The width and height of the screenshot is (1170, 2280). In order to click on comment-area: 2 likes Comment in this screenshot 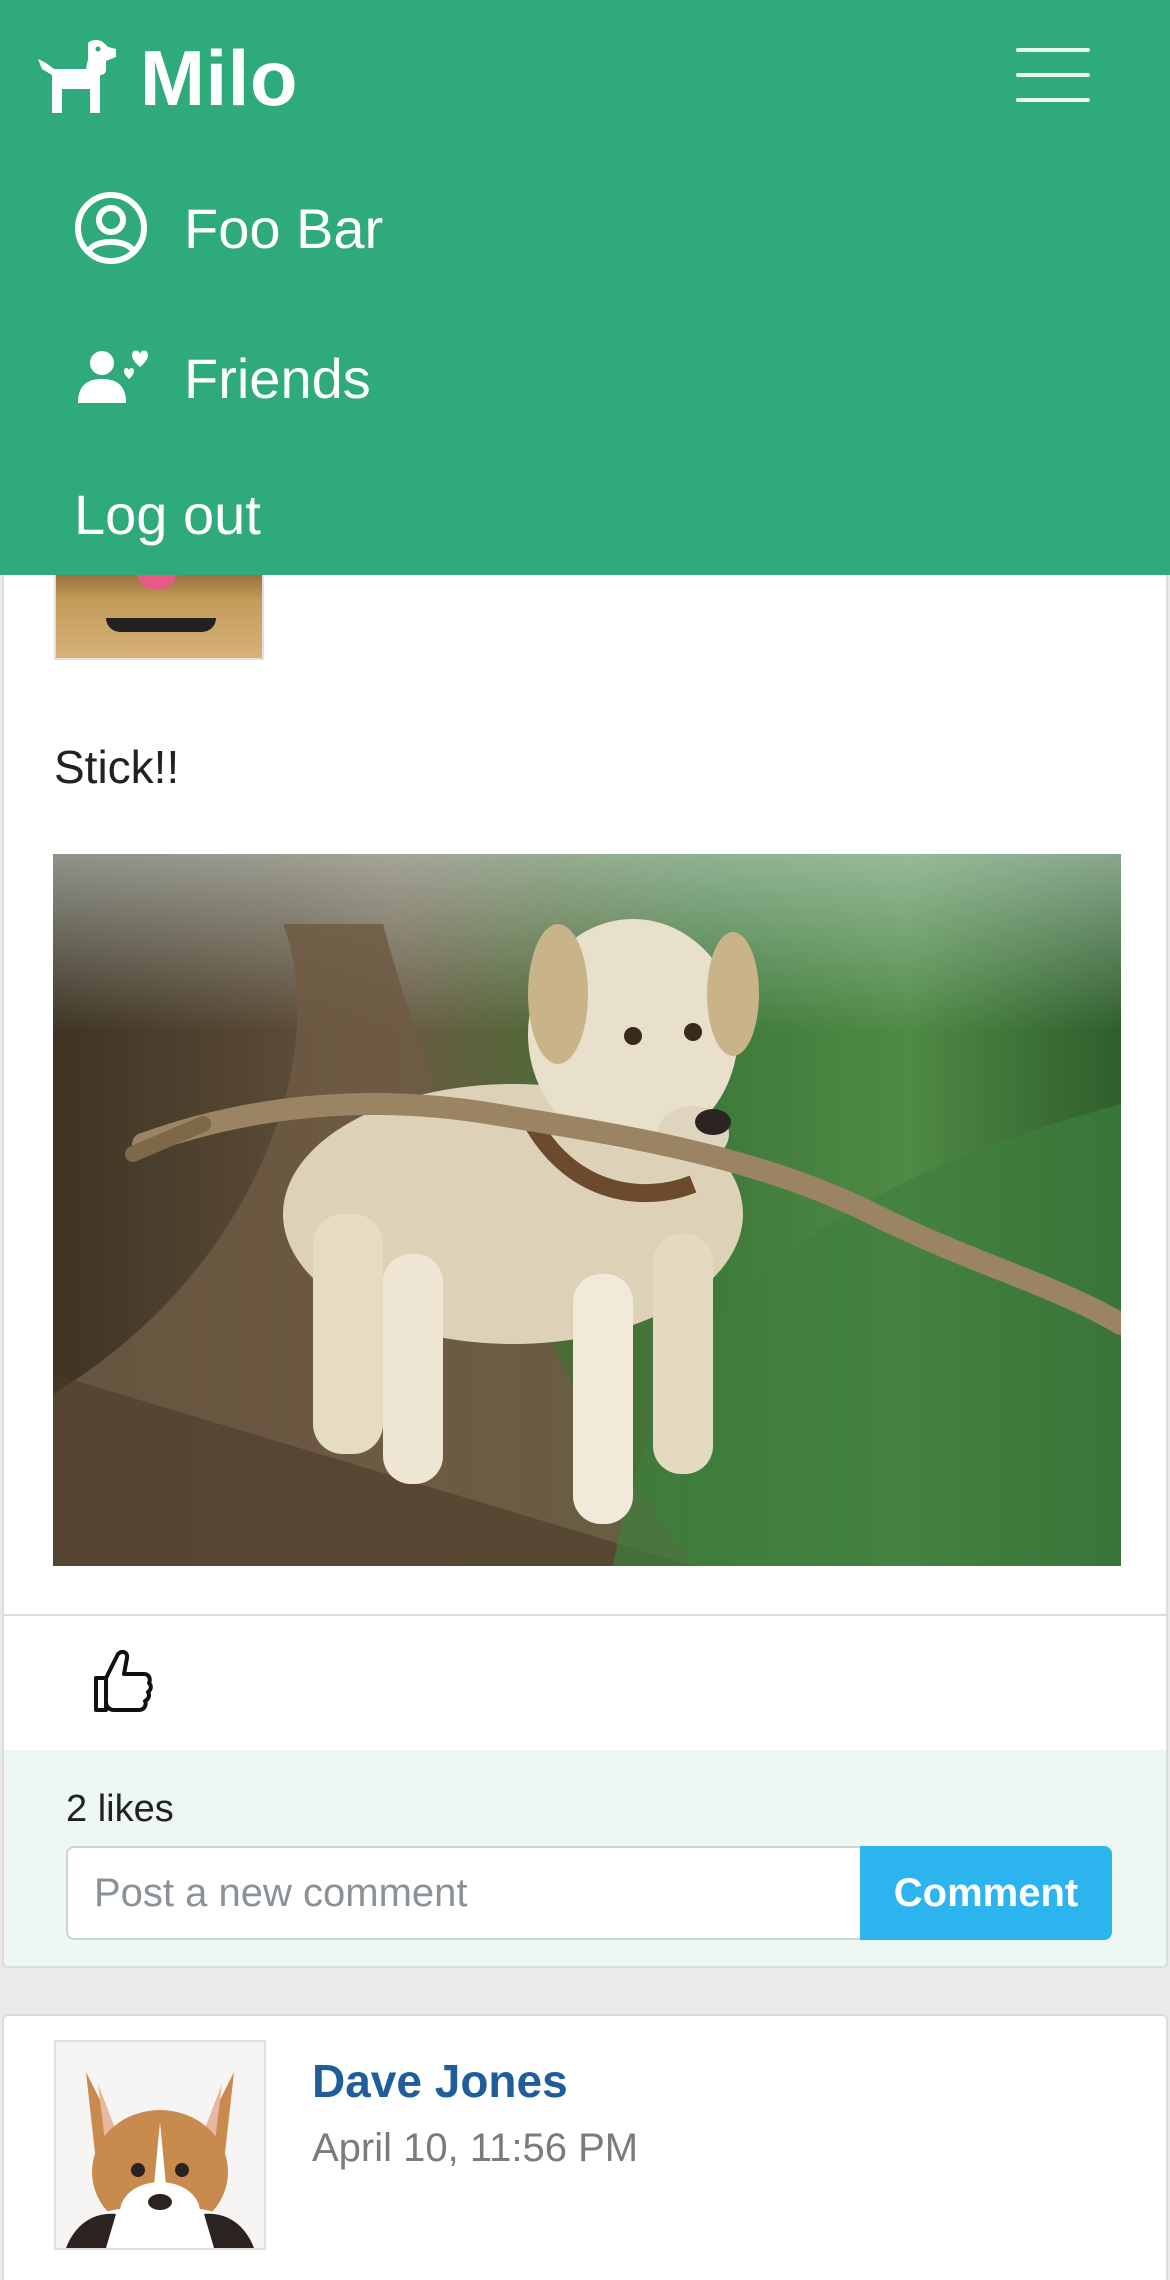, I will do `click(585, 1858)`.